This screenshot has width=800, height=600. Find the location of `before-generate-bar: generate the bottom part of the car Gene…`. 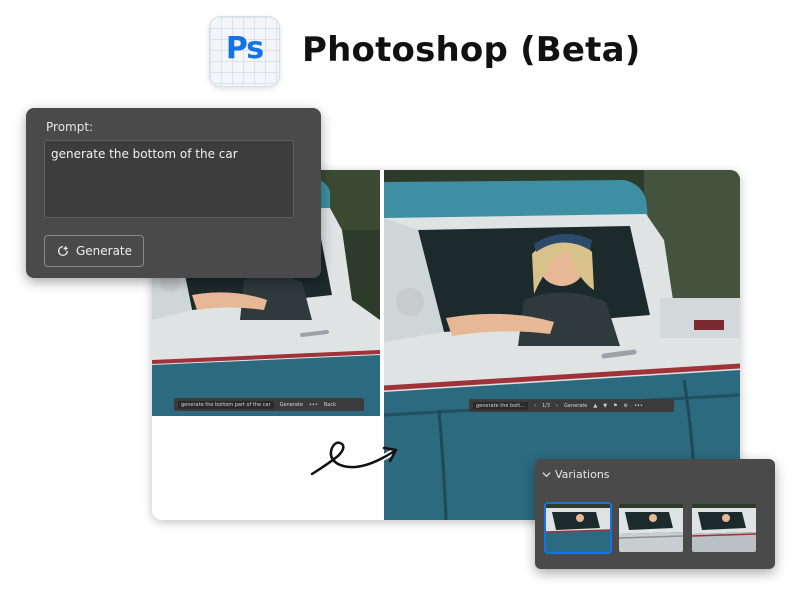

before-generate-bar: generate the bottom part of the car Gene… is located at coordinates (269, 404).